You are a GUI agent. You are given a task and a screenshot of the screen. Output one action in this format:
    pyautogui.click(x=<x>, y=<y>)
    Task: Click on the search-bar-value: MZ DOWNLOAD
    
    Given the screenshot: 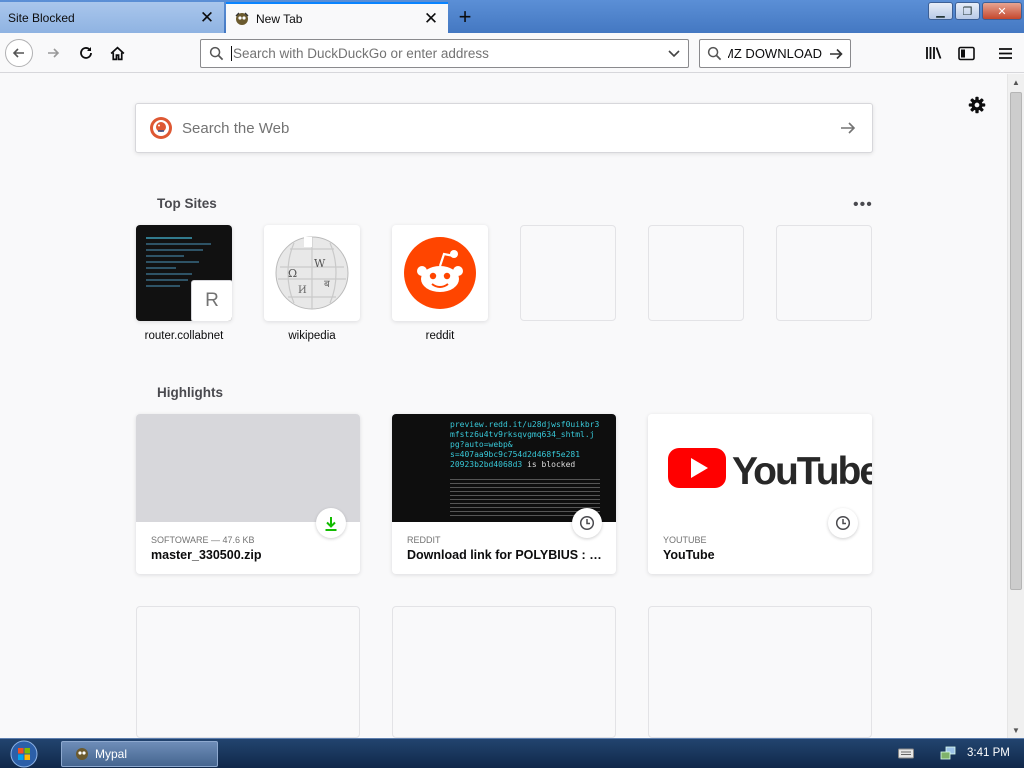 What is the action you would take?
    pyautogui.click(x=775, y=53)
    